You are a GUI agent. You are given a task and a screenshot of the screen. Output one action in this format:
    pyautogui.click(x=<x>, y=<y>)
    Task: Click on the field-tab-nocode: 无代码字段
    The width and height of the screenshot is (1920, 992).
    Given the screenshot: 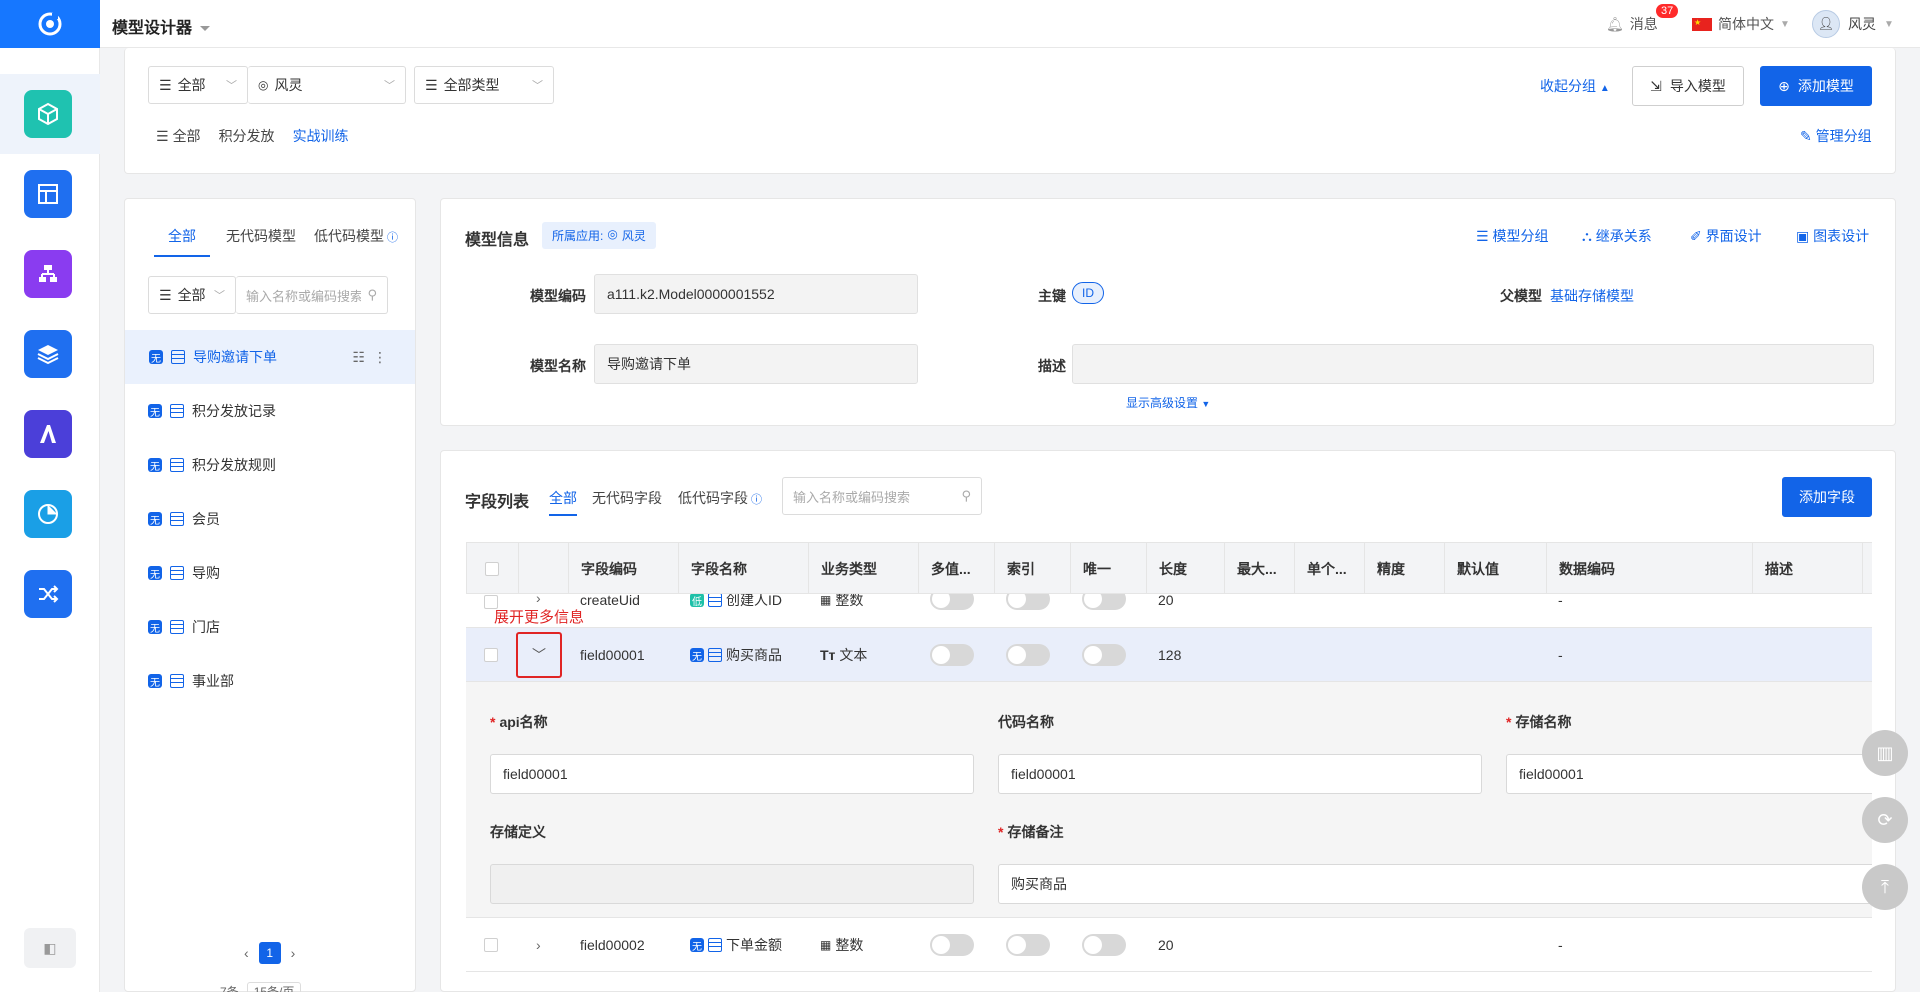 What is the action you would take?
    pyautogui.click(x=627, y=498)
    